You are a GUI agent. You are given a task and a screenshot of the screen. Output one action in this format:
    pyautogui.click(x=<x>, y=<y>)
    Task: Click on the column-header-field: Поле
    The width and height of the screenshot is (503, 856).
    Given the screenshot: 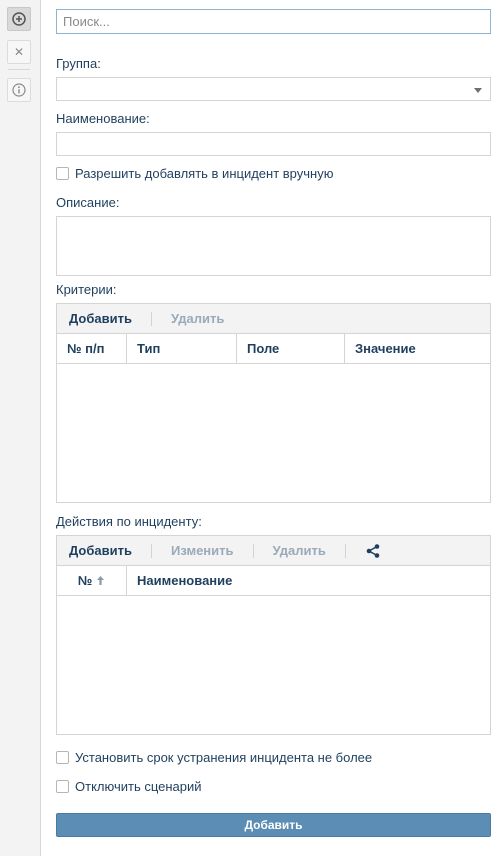 What is the action you would take?
    pyautogui.click(x=291, y=348)
    